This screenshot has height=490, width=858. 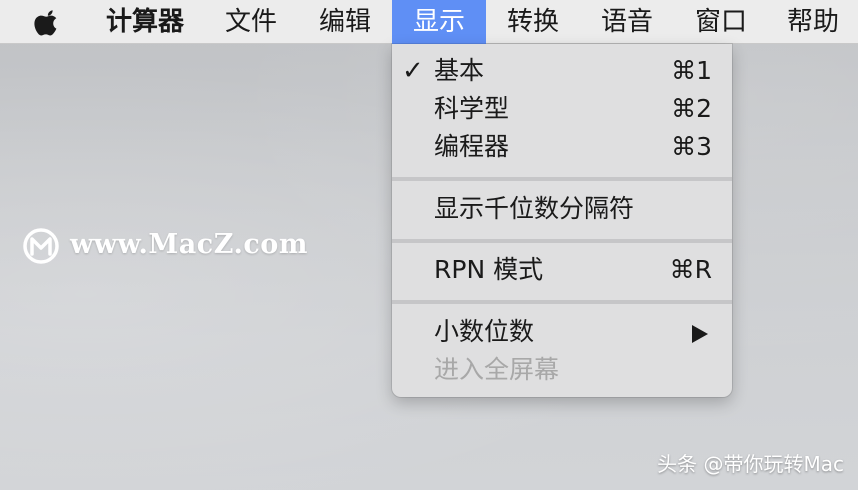 What do you see at coordinates (750, 464) in the screenshot?
I see `watermark-credit-text: 头条 @带你玩转Mac` at bounding box center [750, 464].